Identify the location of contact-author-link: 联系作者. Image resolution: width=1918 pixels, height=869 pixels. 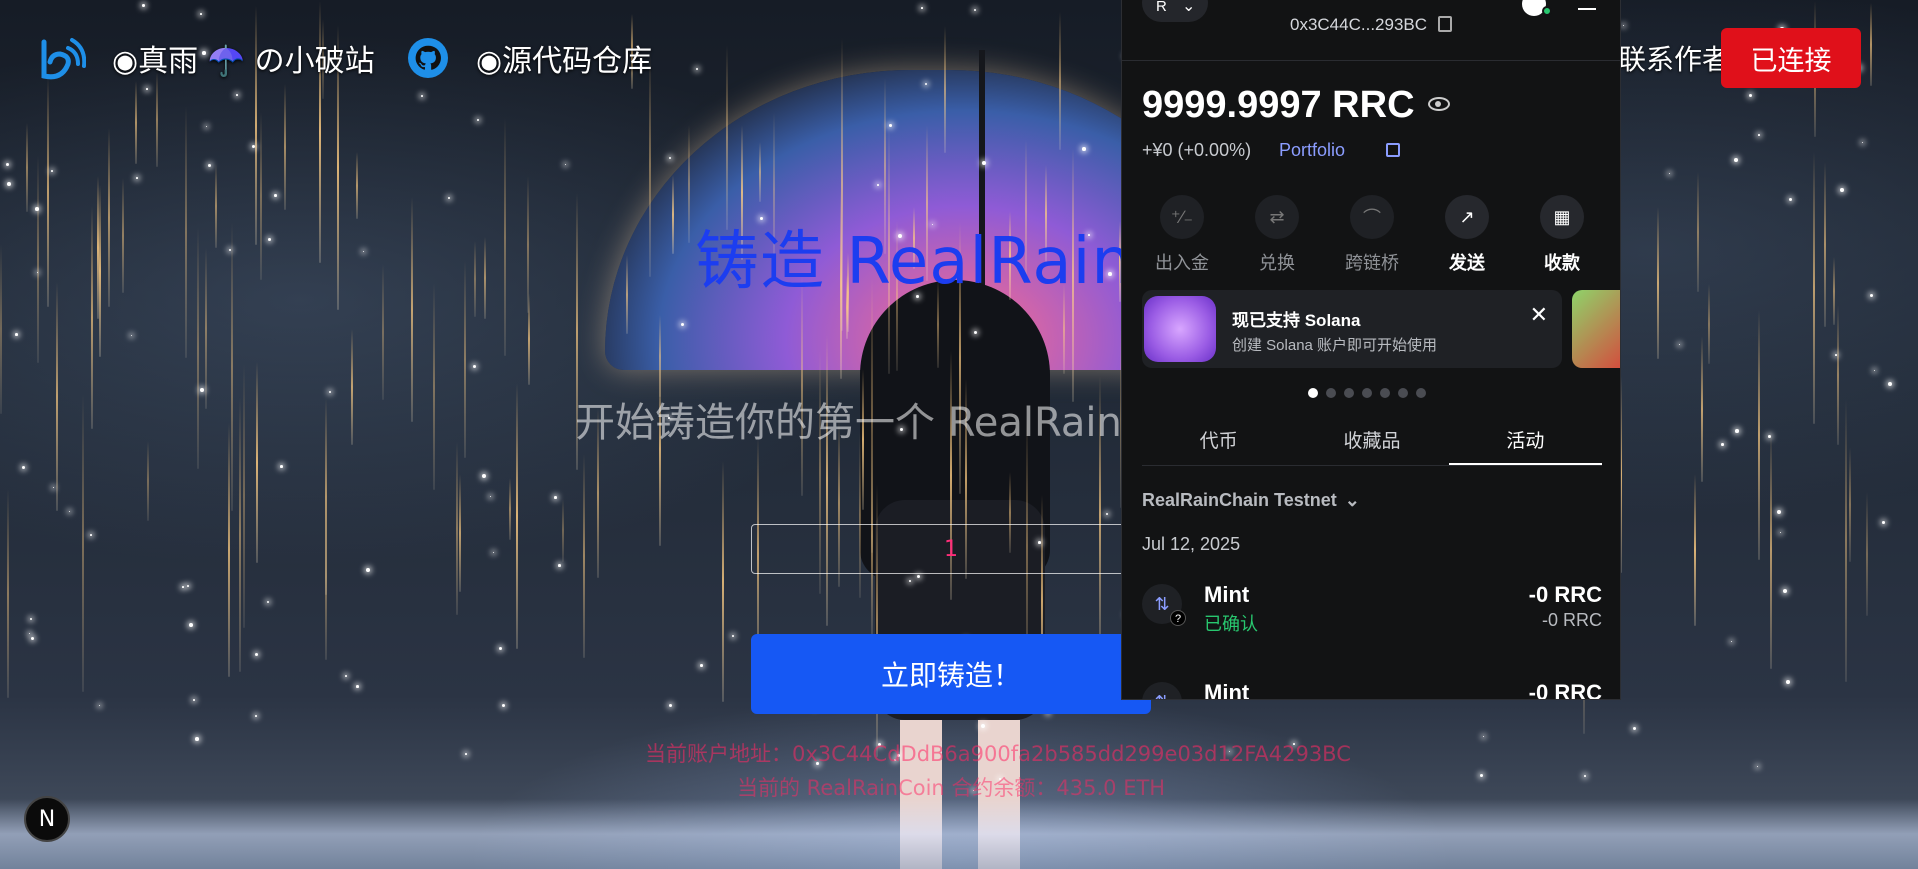
(1674, 58).